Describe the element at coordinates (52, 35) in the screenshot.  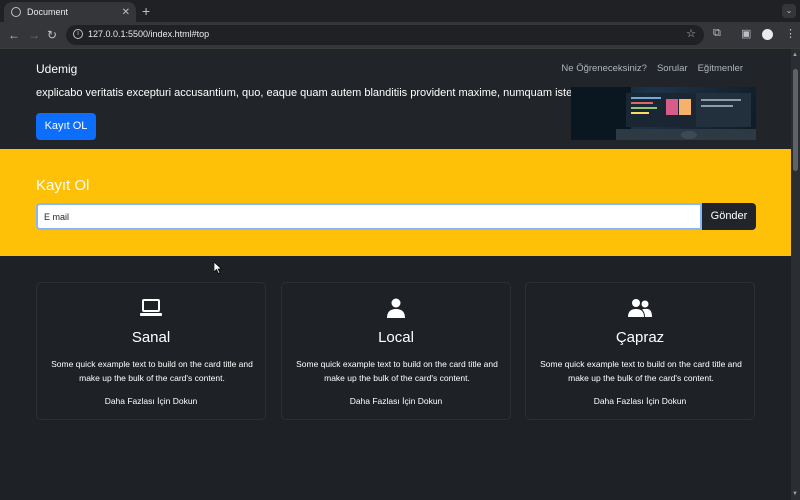
I see `reload-icon: ↻` at that location.